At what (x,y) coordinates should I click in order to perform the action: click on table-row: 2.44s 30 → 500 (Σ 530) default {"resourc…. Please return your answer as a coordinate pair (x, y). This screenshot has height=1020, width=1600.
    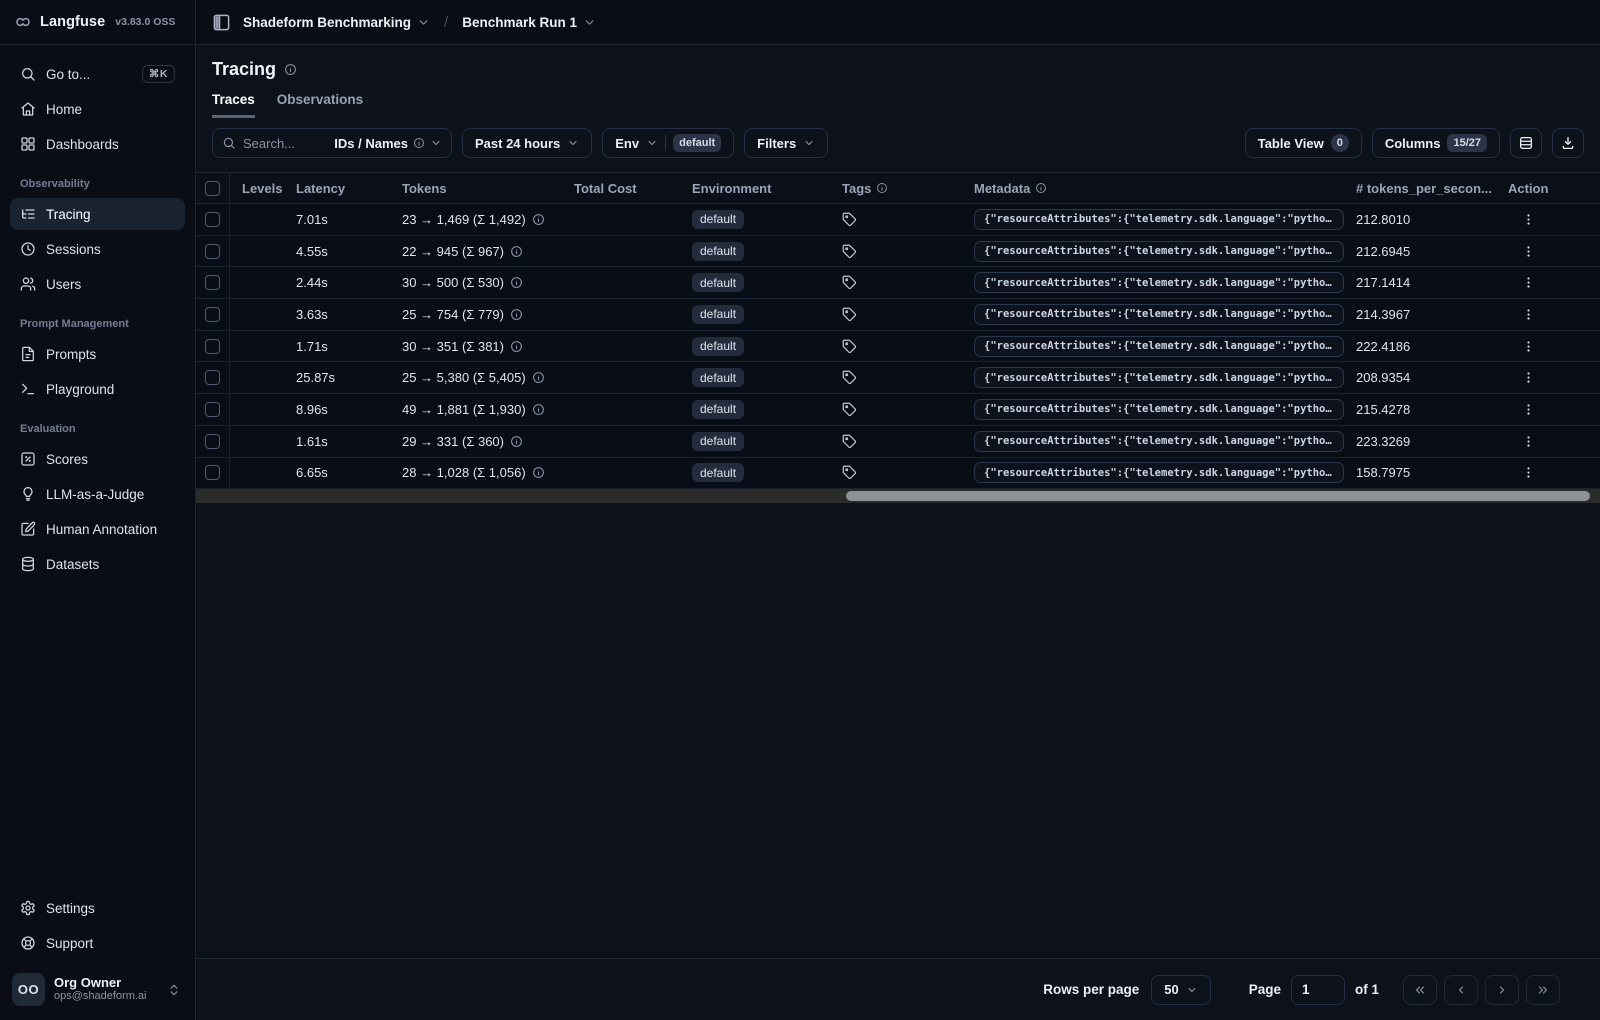
    Looking at the image, I should click on (898, 283).